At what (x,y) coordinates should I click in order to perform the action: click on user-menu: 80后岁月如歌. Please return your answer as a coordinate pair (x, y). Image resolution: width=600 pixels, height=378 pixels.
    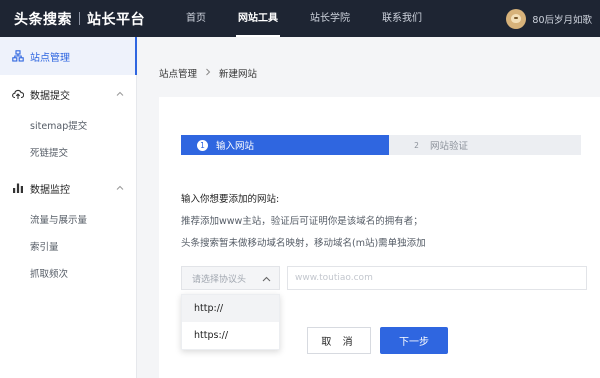
    Looking at the image, I should click on (549, 18).